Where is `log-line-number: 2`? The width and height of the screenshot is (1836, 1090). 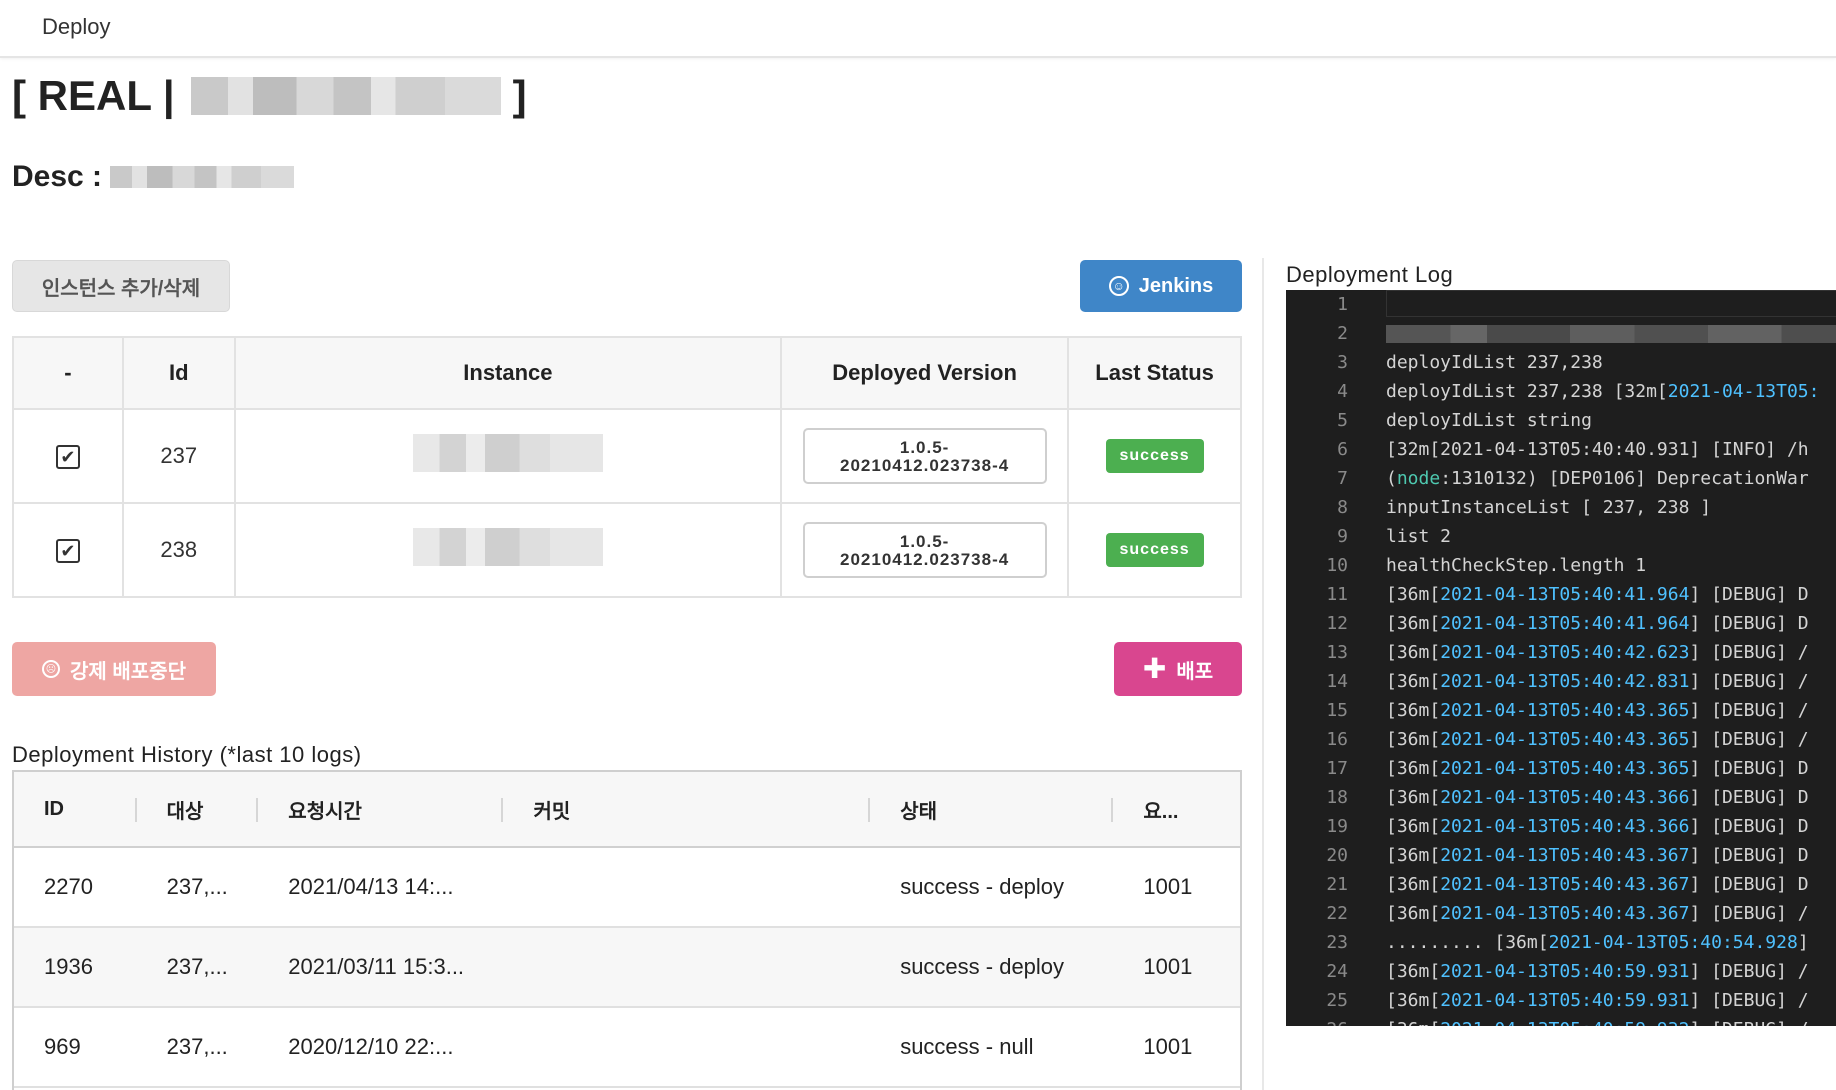 log-line-number: 2 is located at coordinates (1342, 333).